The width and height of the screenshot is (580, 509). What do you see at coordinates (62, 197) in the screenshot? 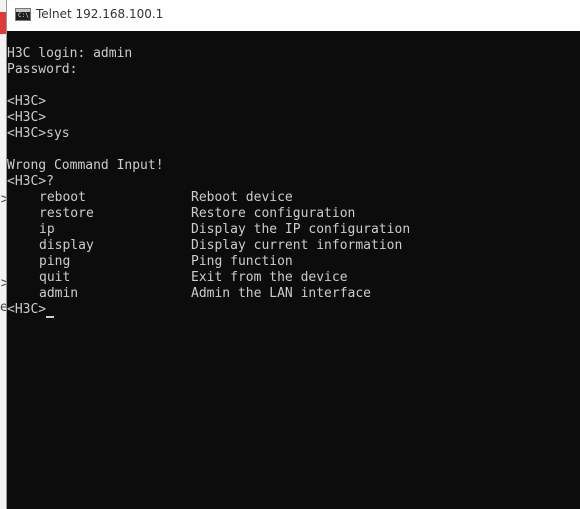
I see `help-command: reboot` at bounding box center [62, 197].